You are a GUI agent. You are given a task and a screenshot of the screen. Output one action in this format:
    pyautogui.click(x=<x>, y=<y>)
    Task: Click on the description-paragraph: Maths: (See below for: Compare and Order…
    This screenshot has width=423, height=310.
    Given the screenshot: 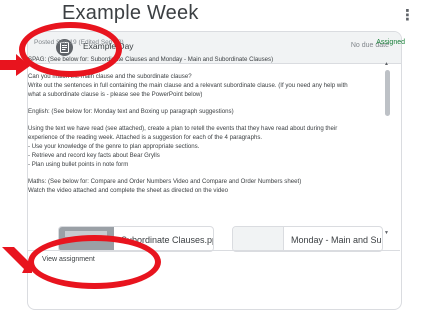 What is the action you would take?
    pyautogui.click(x=165, y=186)
    